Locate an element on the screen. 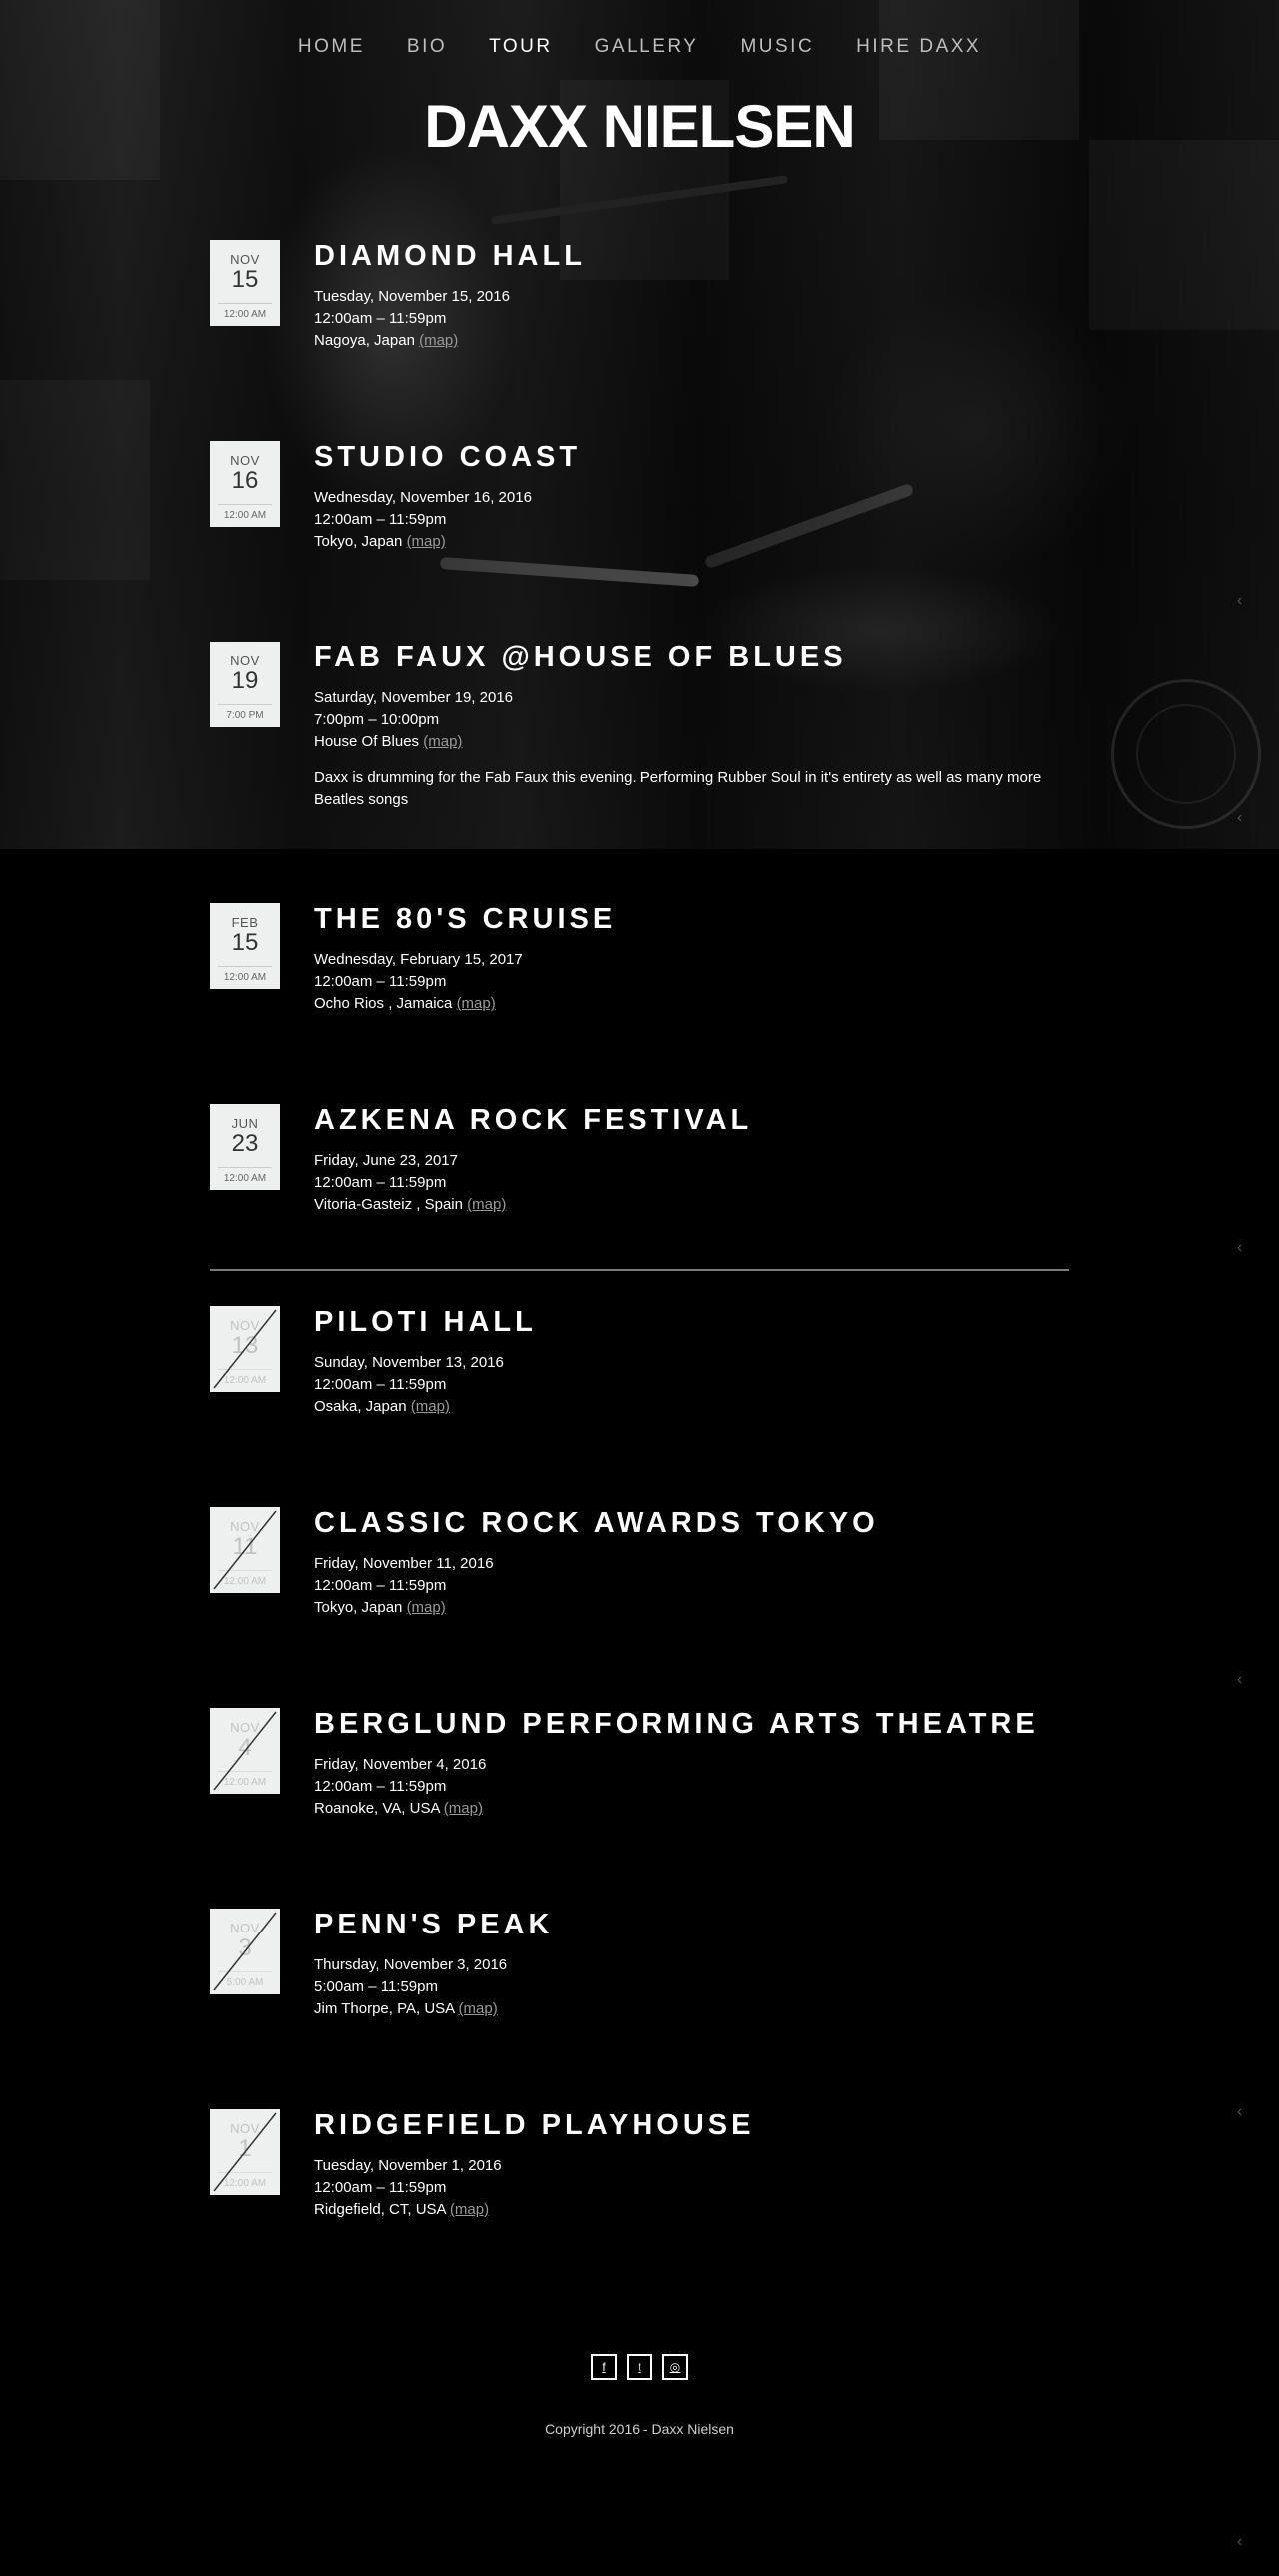 The height and width of the screenshot is (2576, 1279). event-location: Nagoya, Japan is located at coordinates (364, 340).